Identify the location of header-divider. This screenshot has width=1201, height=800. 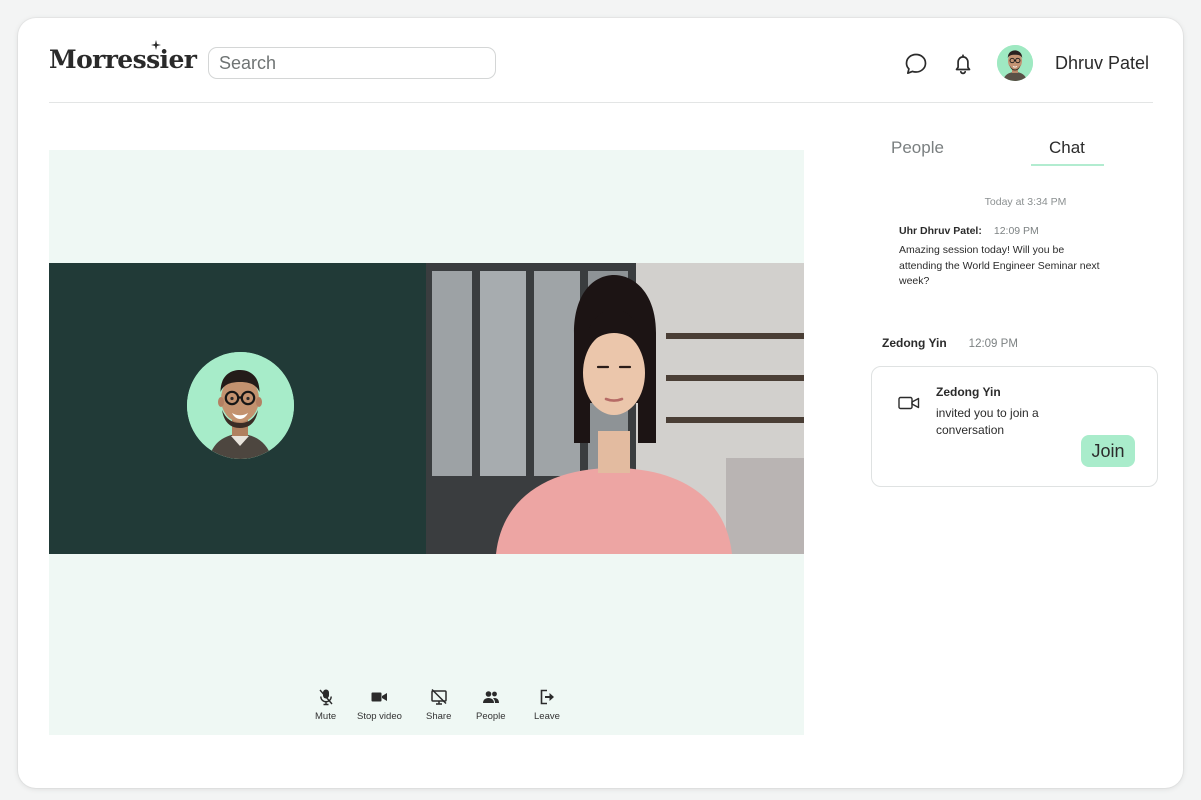
(601, 102).